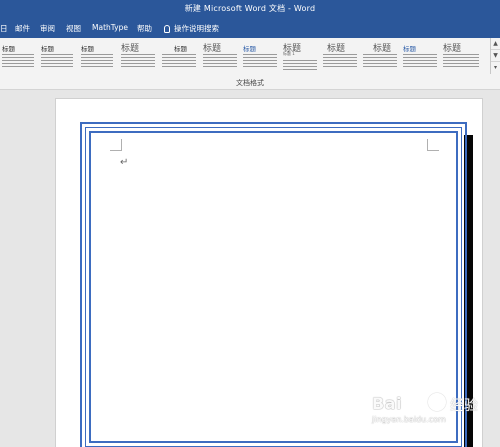 This screenshot has height=447, width=500. Describe the element at coordinates (250, 83) in the screenshot. I see `group-label-document-formatting: 文档格式` at that location.